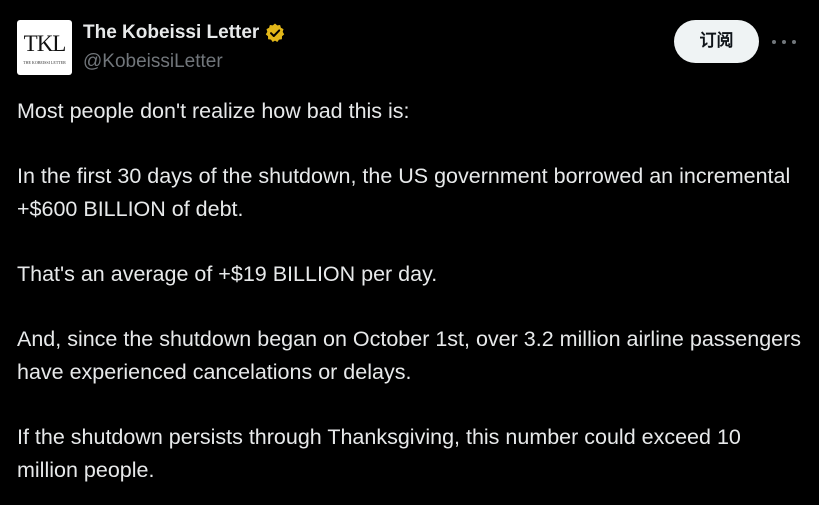 The height and width of the screenshot is (505, 819). Describe the element at coordinates (45, 43) in the screenshot. I see `avatar-monogram: TKL` at that location.